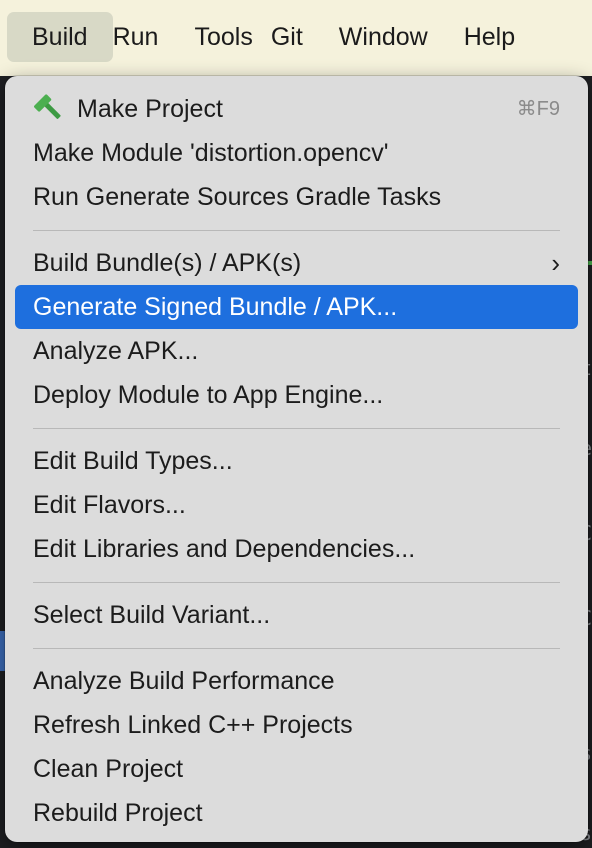 The width and height of the screenshot is (592, 848). Describe the element at coordinates (223, 37) in the screenshot. I see `menubar-tools: Tools` at that location.